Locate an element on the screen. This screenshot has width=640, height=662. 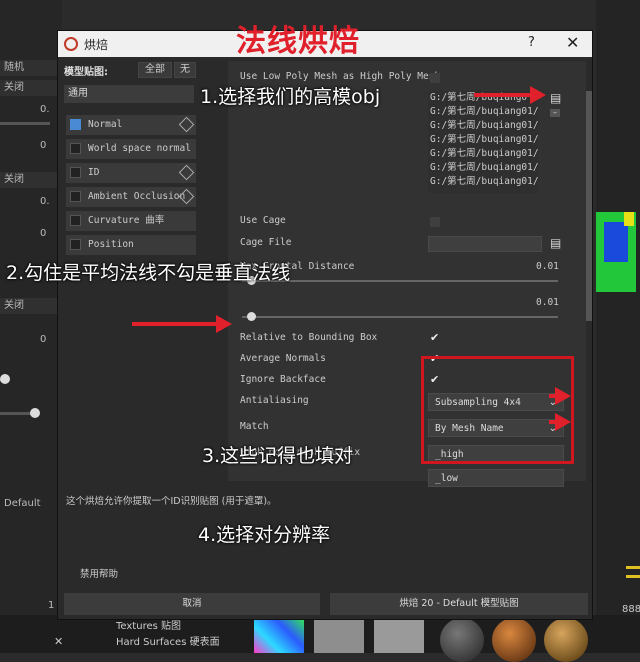
bg-bottom-value: 1 is located at coordinates (51, 605).